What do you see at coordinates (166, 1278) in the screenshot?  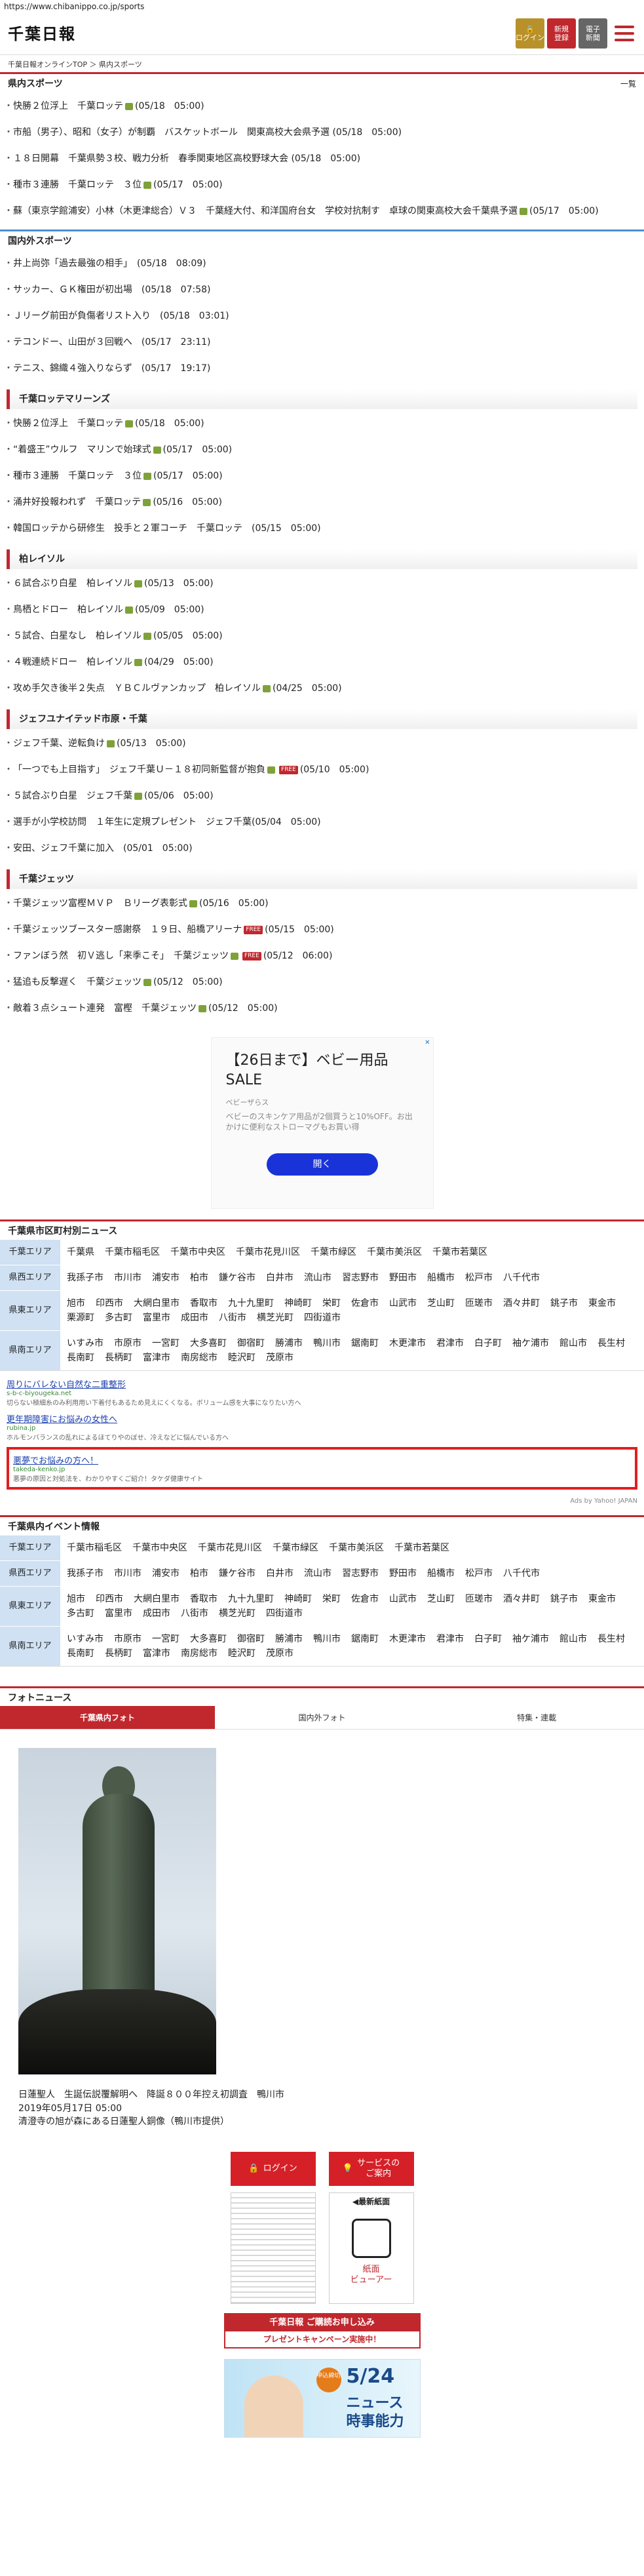 I see `town-link: 浦安市` at bounding box center [166, 1278].